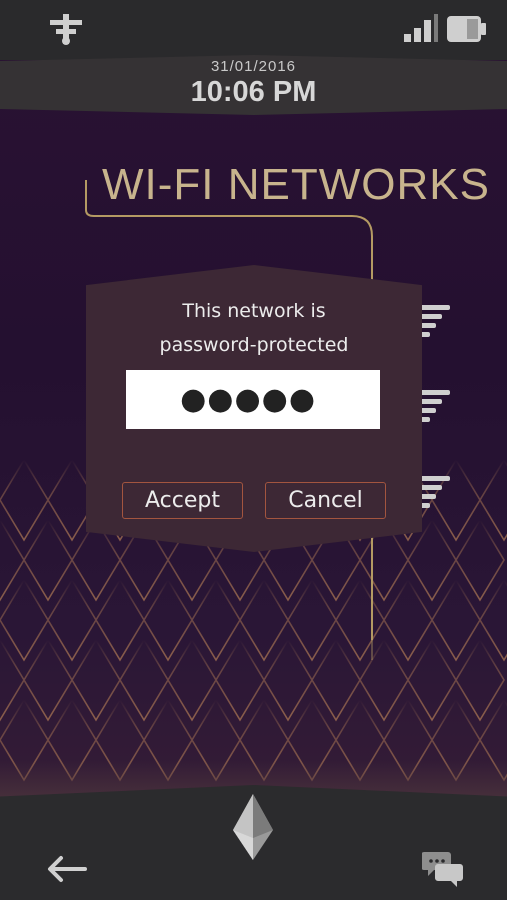 Image resolution: width=507 pixels, height=900 pixels. Describe the element at coordinates (325, 500) in the screenshot. I see `cancel-button: Cancel` at that location.